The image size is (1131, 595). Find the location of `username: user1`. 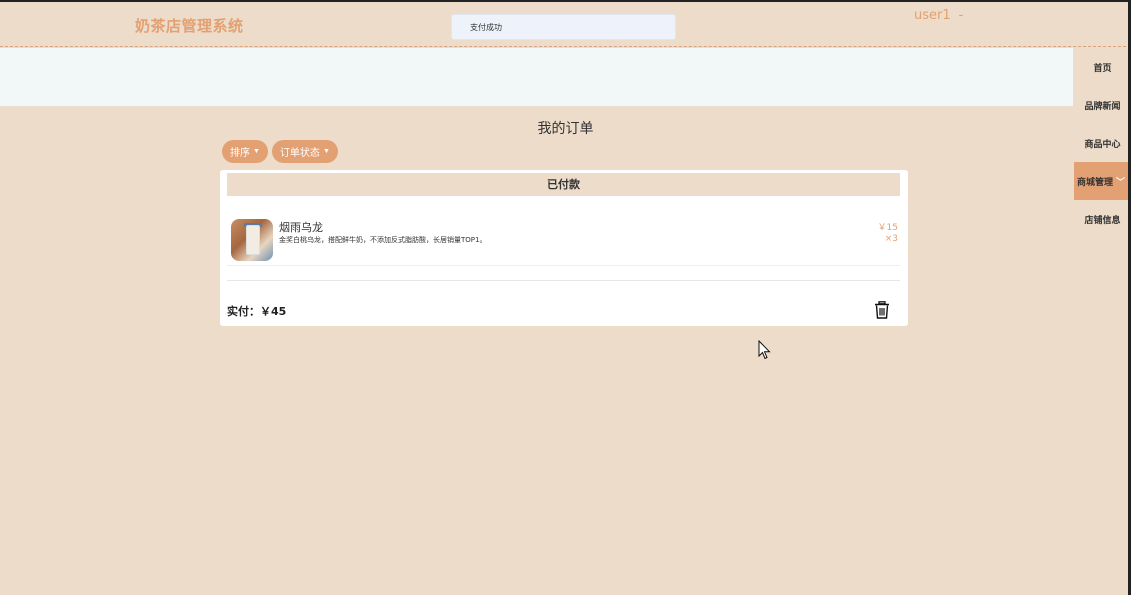

username: user1 is located at coordinates (932, 15).